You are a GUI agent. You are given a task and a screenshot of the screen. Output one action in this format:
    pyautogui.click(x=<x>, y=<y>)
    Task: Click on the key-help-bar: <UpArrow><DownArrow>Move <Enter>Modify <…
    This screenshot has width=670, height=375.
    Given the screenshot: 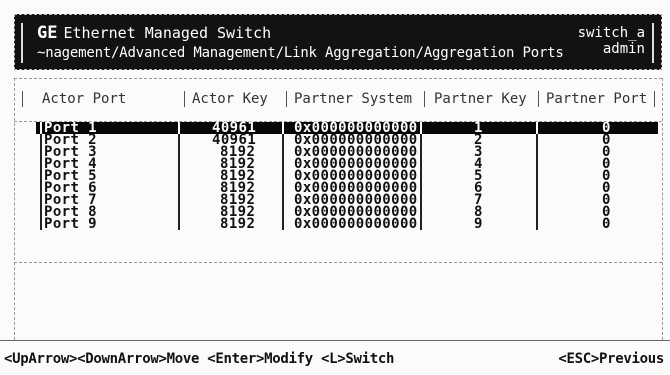 What is the action you would take?
    pyautogui.click(x=335, y=357)
    